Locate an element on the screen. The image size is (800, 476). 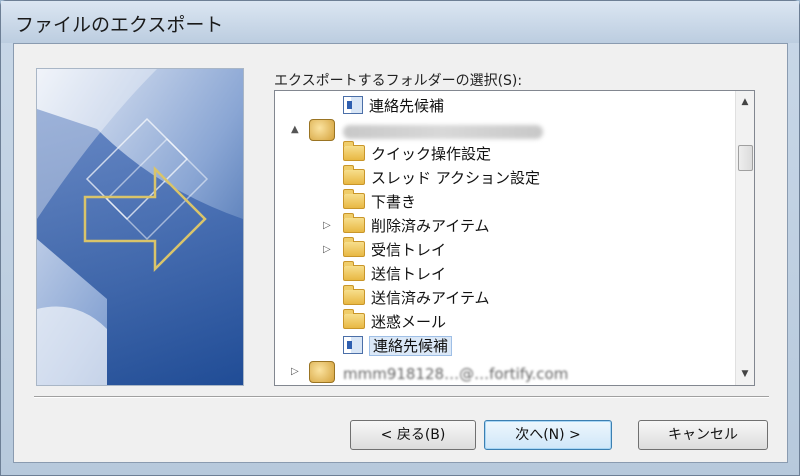
tree-item-junk-email: 迷惑メール is located at coordinates (395, 321).